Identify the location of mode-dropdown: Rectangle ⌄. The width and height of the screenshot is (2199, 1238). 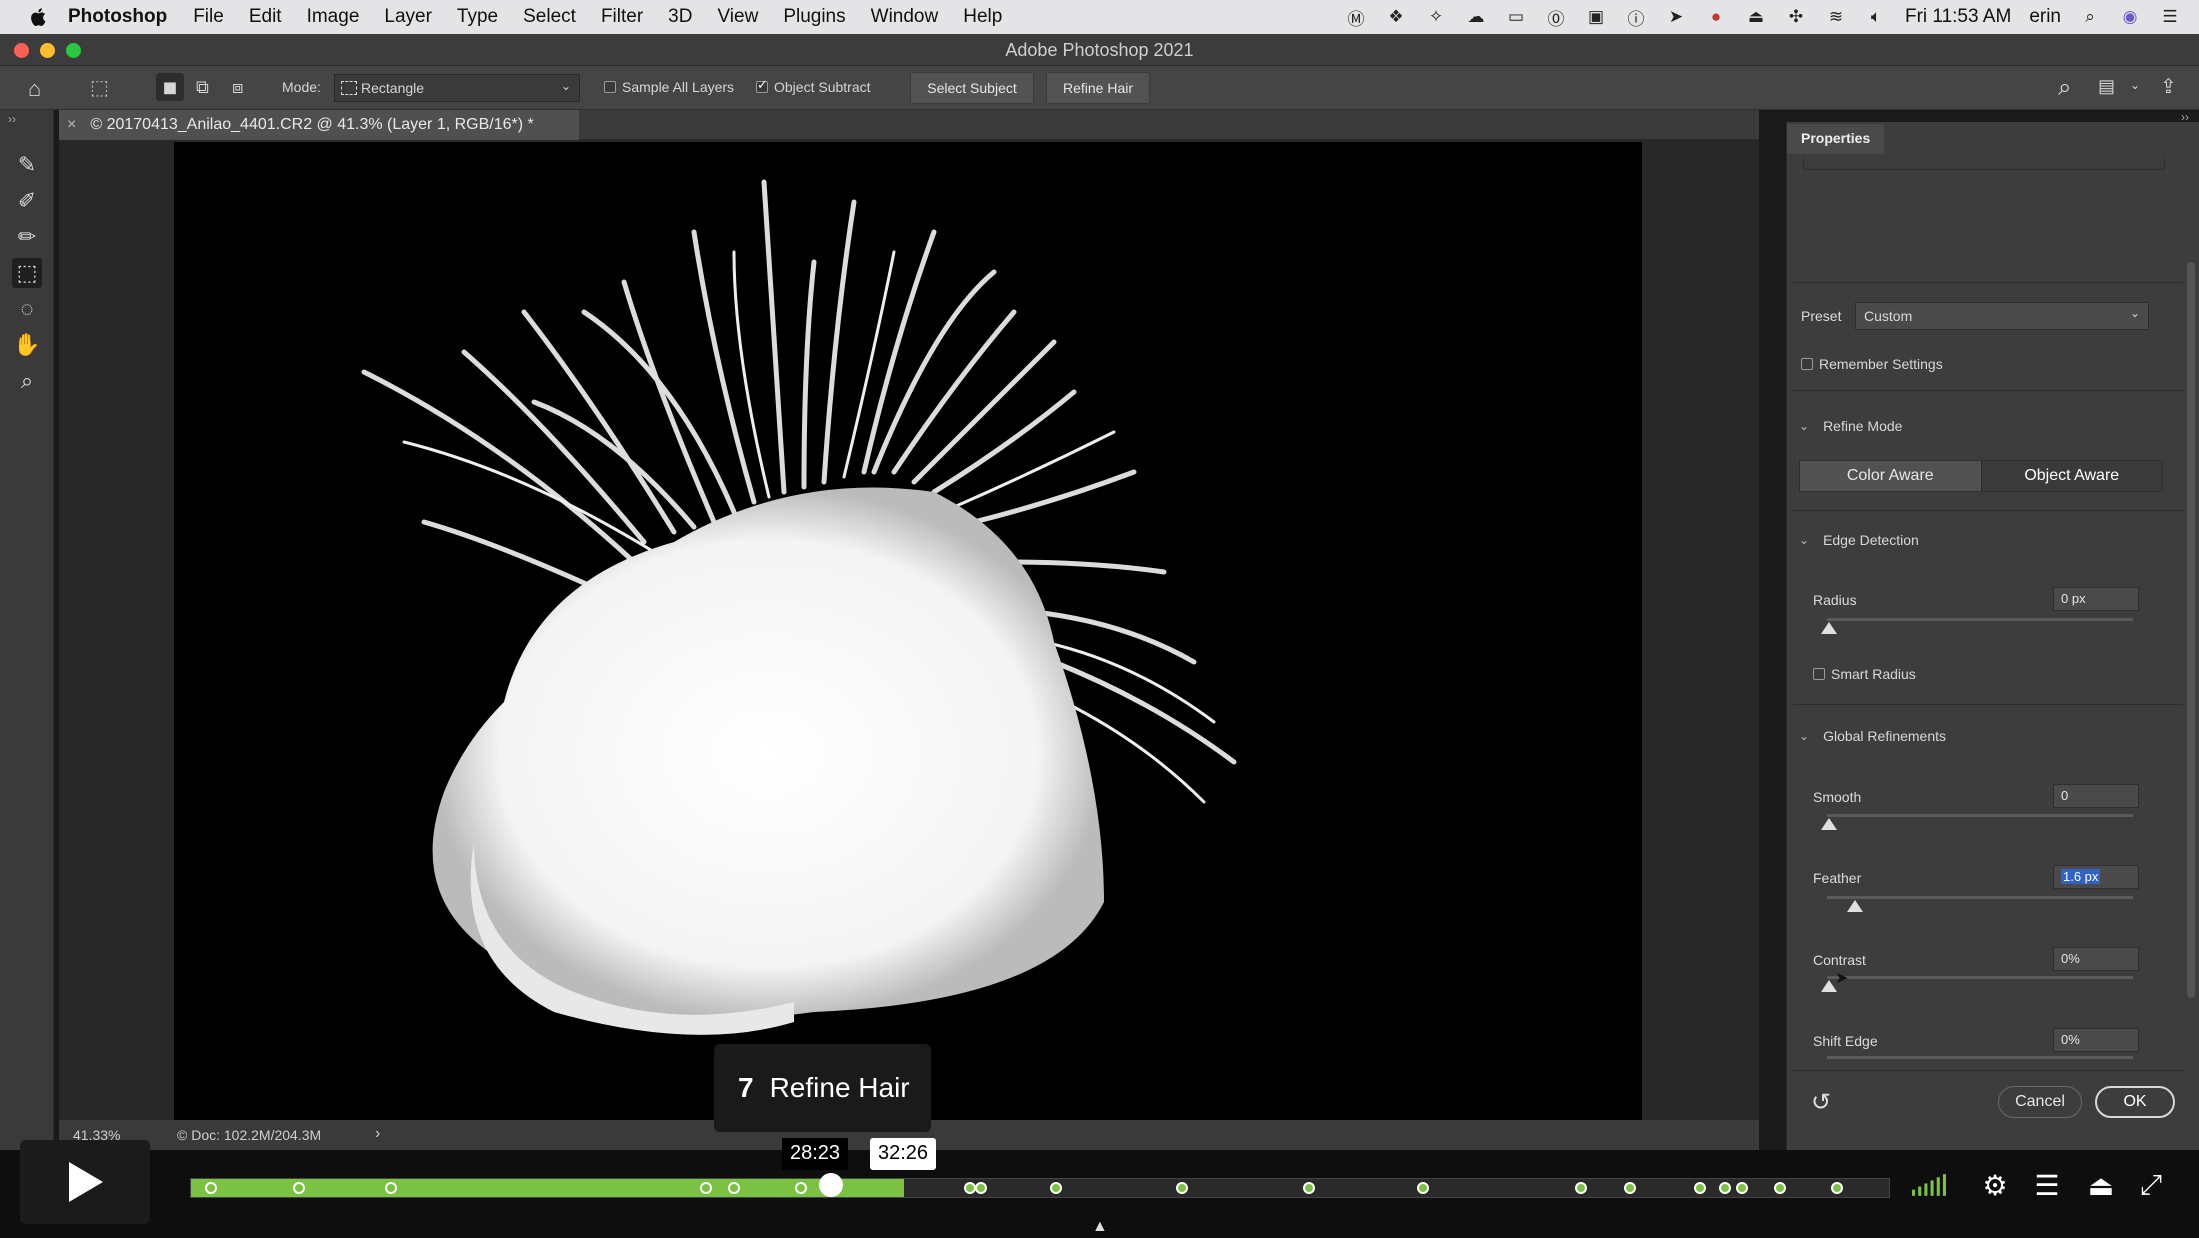
(457, 88).